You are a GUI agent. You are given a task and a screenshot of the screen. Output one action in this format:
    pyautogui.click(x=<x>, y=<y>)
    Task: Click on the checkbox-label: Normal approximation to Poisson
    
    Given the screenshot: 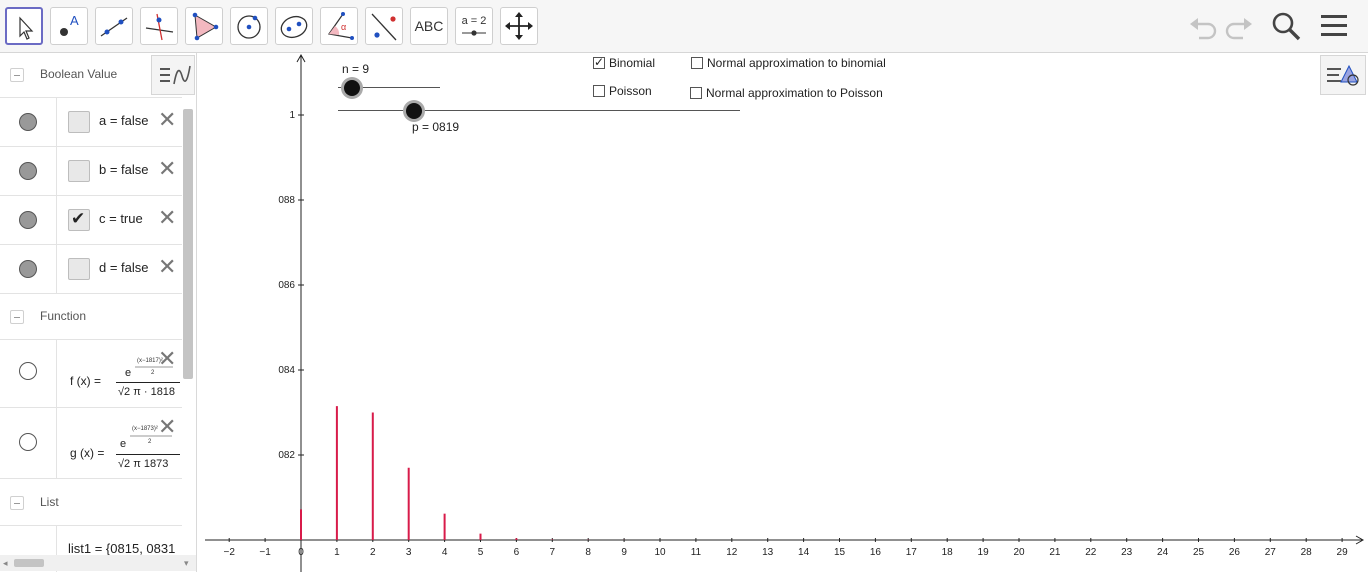 What is the action you would take?
    pyautogui.click(x=794, y=93)
    